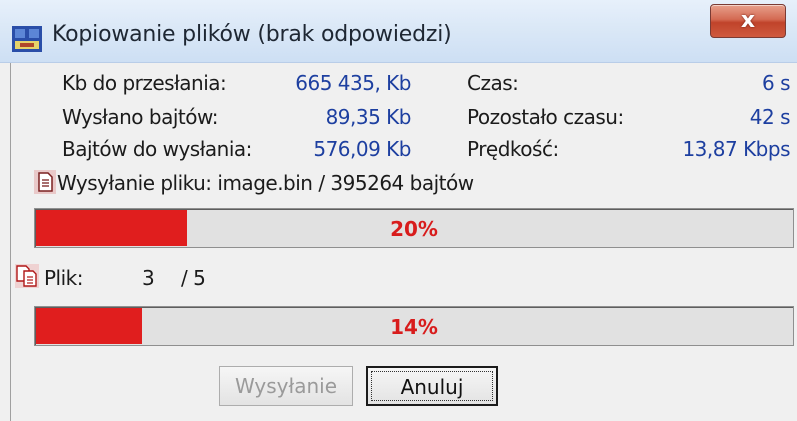  Describe the element at coordinates (148, 278) in the screenshot. I see `file-counter-current: 3` at that location.